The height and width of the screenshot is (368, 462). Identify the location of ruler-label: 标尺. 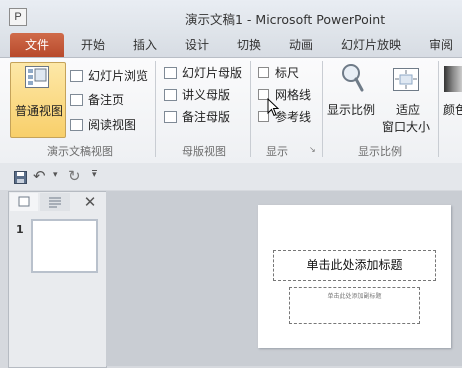
(287, 73).